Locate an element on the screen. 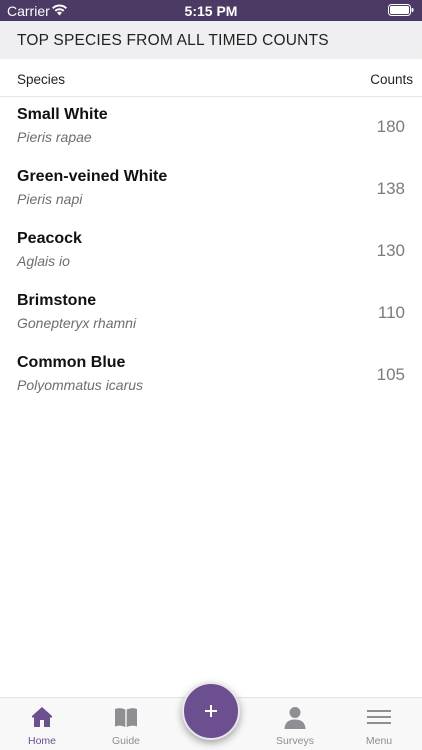 The width and height of the screenshot is (422, 750). status-bar: Carrier 5:15 PM is located at coordinates (211, 10).